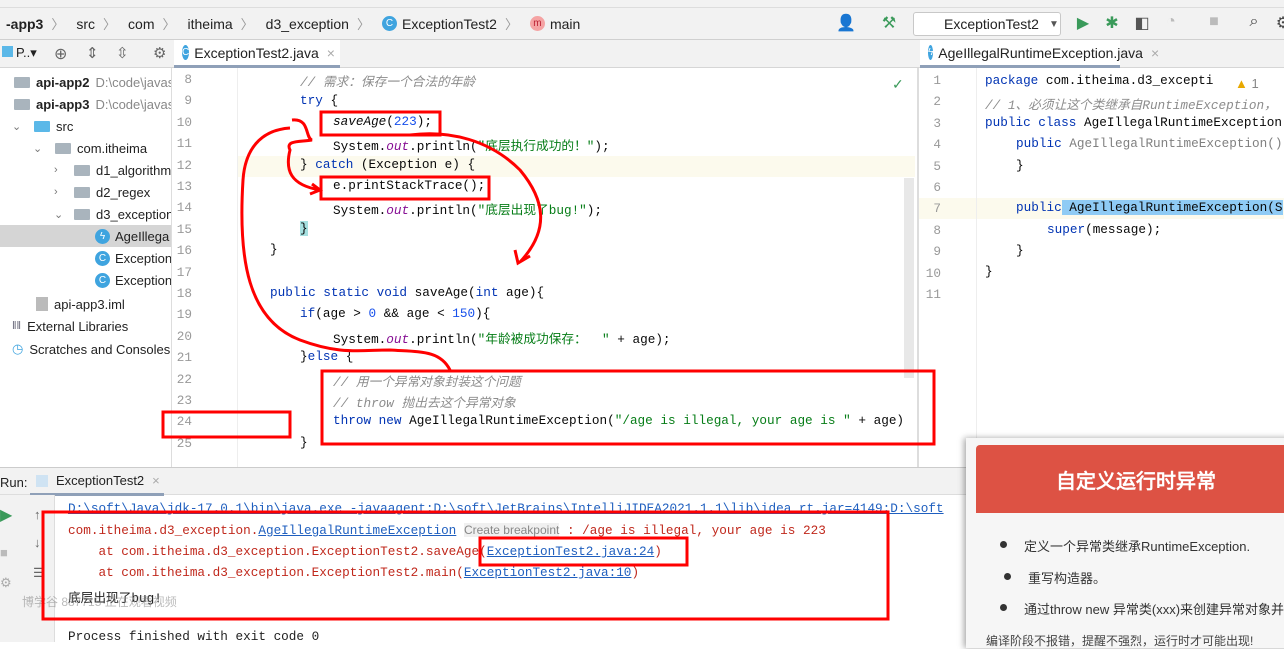 Image resolution: width=1284 pixels, height=649 pixels. What do you see at coordinates (1278, 24) in the screenshot?
I see `gear-icon: ⚙` at bounding box center [1278, 24].